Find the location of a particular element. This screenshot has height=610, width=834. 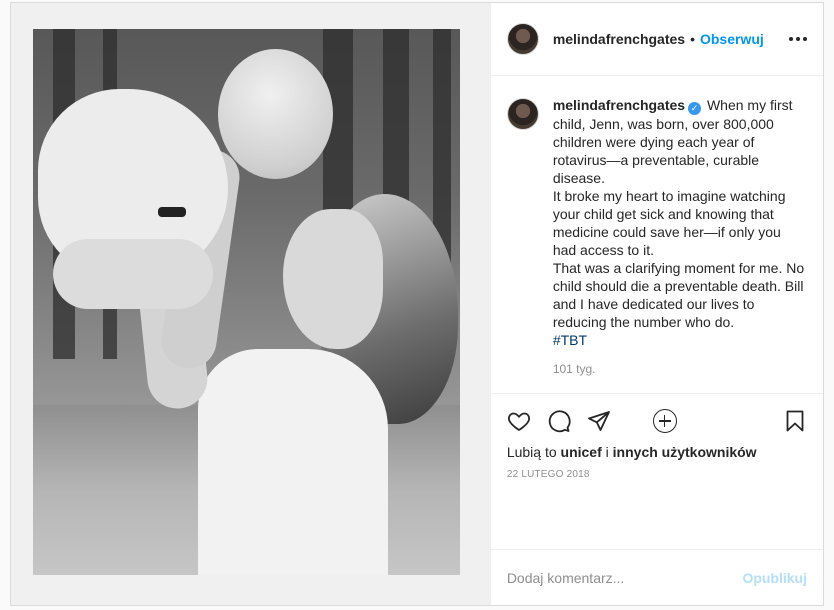

comment-input is located at coordinates (624, 577).